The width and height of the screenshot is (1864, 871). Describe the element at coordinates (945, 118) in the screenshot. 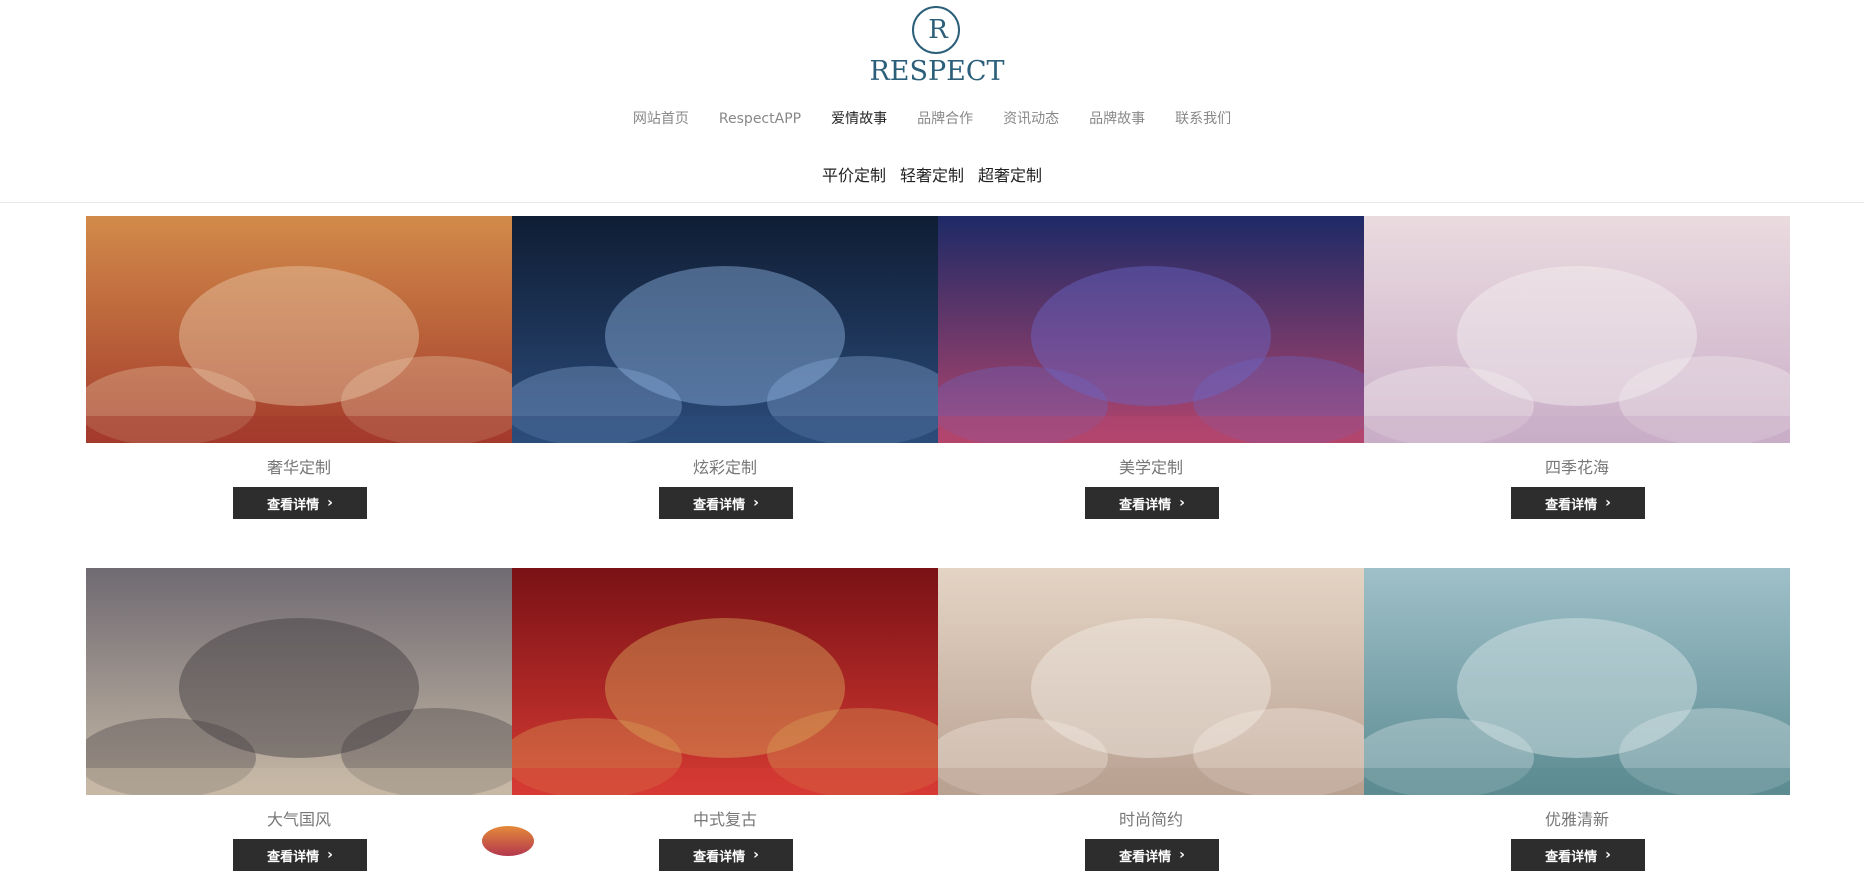

I see `nav-item-3: 品牌合作` at that location.